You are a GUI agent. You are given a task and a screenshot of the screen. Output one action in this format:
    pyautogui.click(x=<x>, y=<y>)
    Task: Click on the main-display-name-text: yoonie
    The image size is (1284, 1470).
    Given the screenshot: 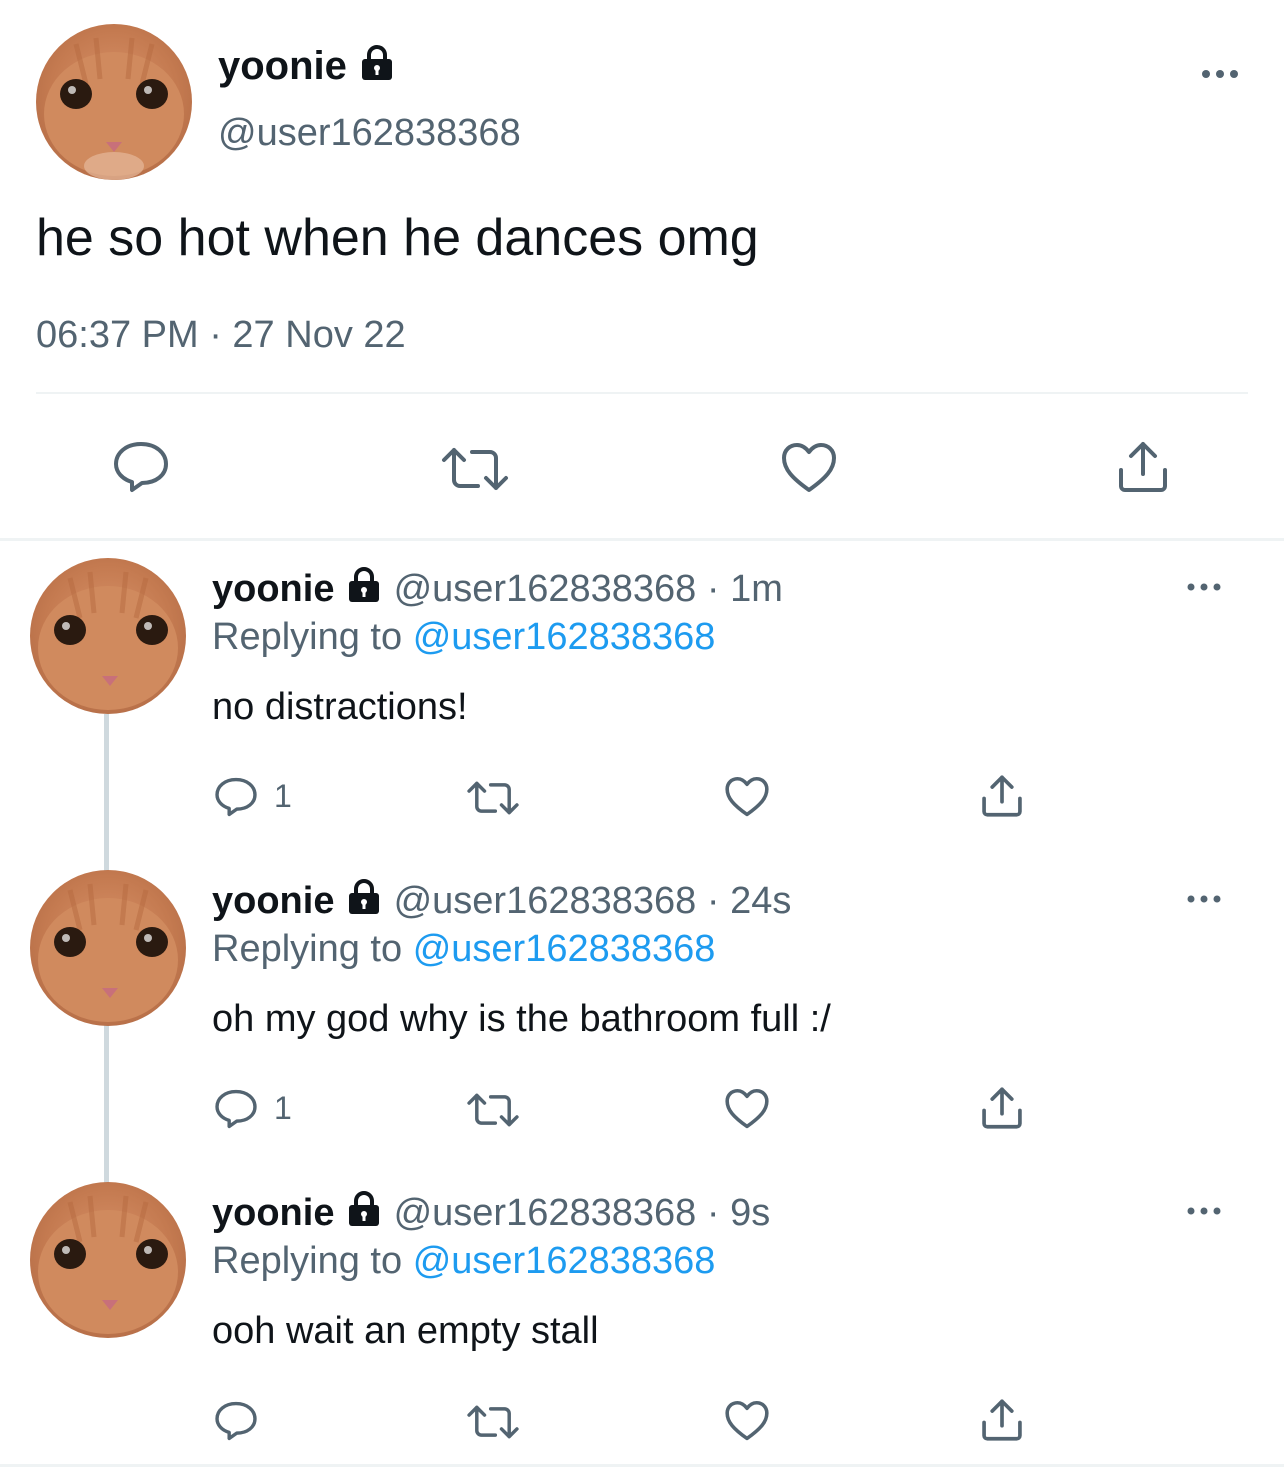 What is the action you would take?
    pyautogui.click(x=282, y=66)
    